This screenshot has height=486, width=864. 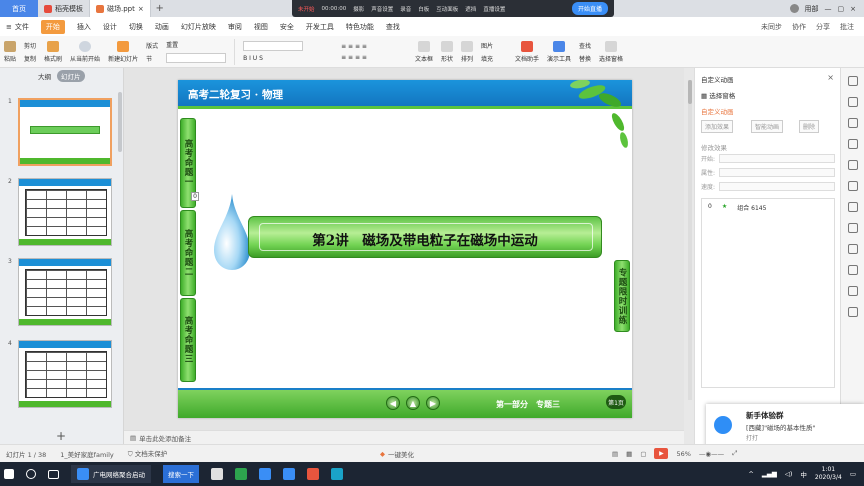 I want to click on spreadsheet-icon, so click(x=241, y=474).